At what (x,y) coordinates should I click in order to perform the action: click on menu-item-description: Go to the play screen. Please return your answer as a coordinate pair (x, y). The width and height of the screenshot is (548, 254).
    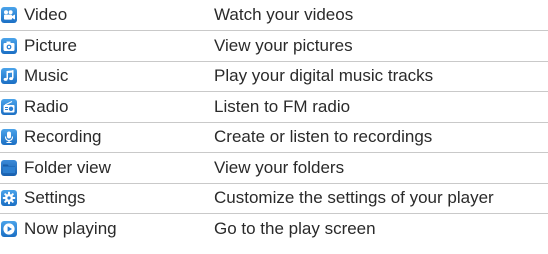
    Looking at the image, I should click on (295, 228).